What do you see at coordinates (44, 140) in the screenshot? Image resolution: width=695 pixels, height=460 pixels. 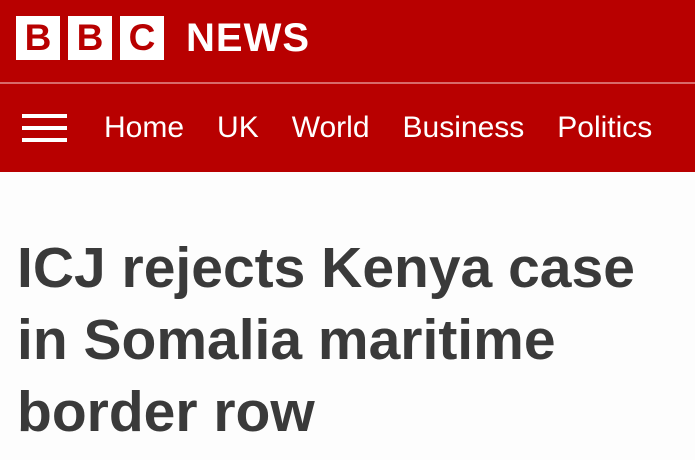 I see `menu-bar-bottom` at bounding box center [44, 140].